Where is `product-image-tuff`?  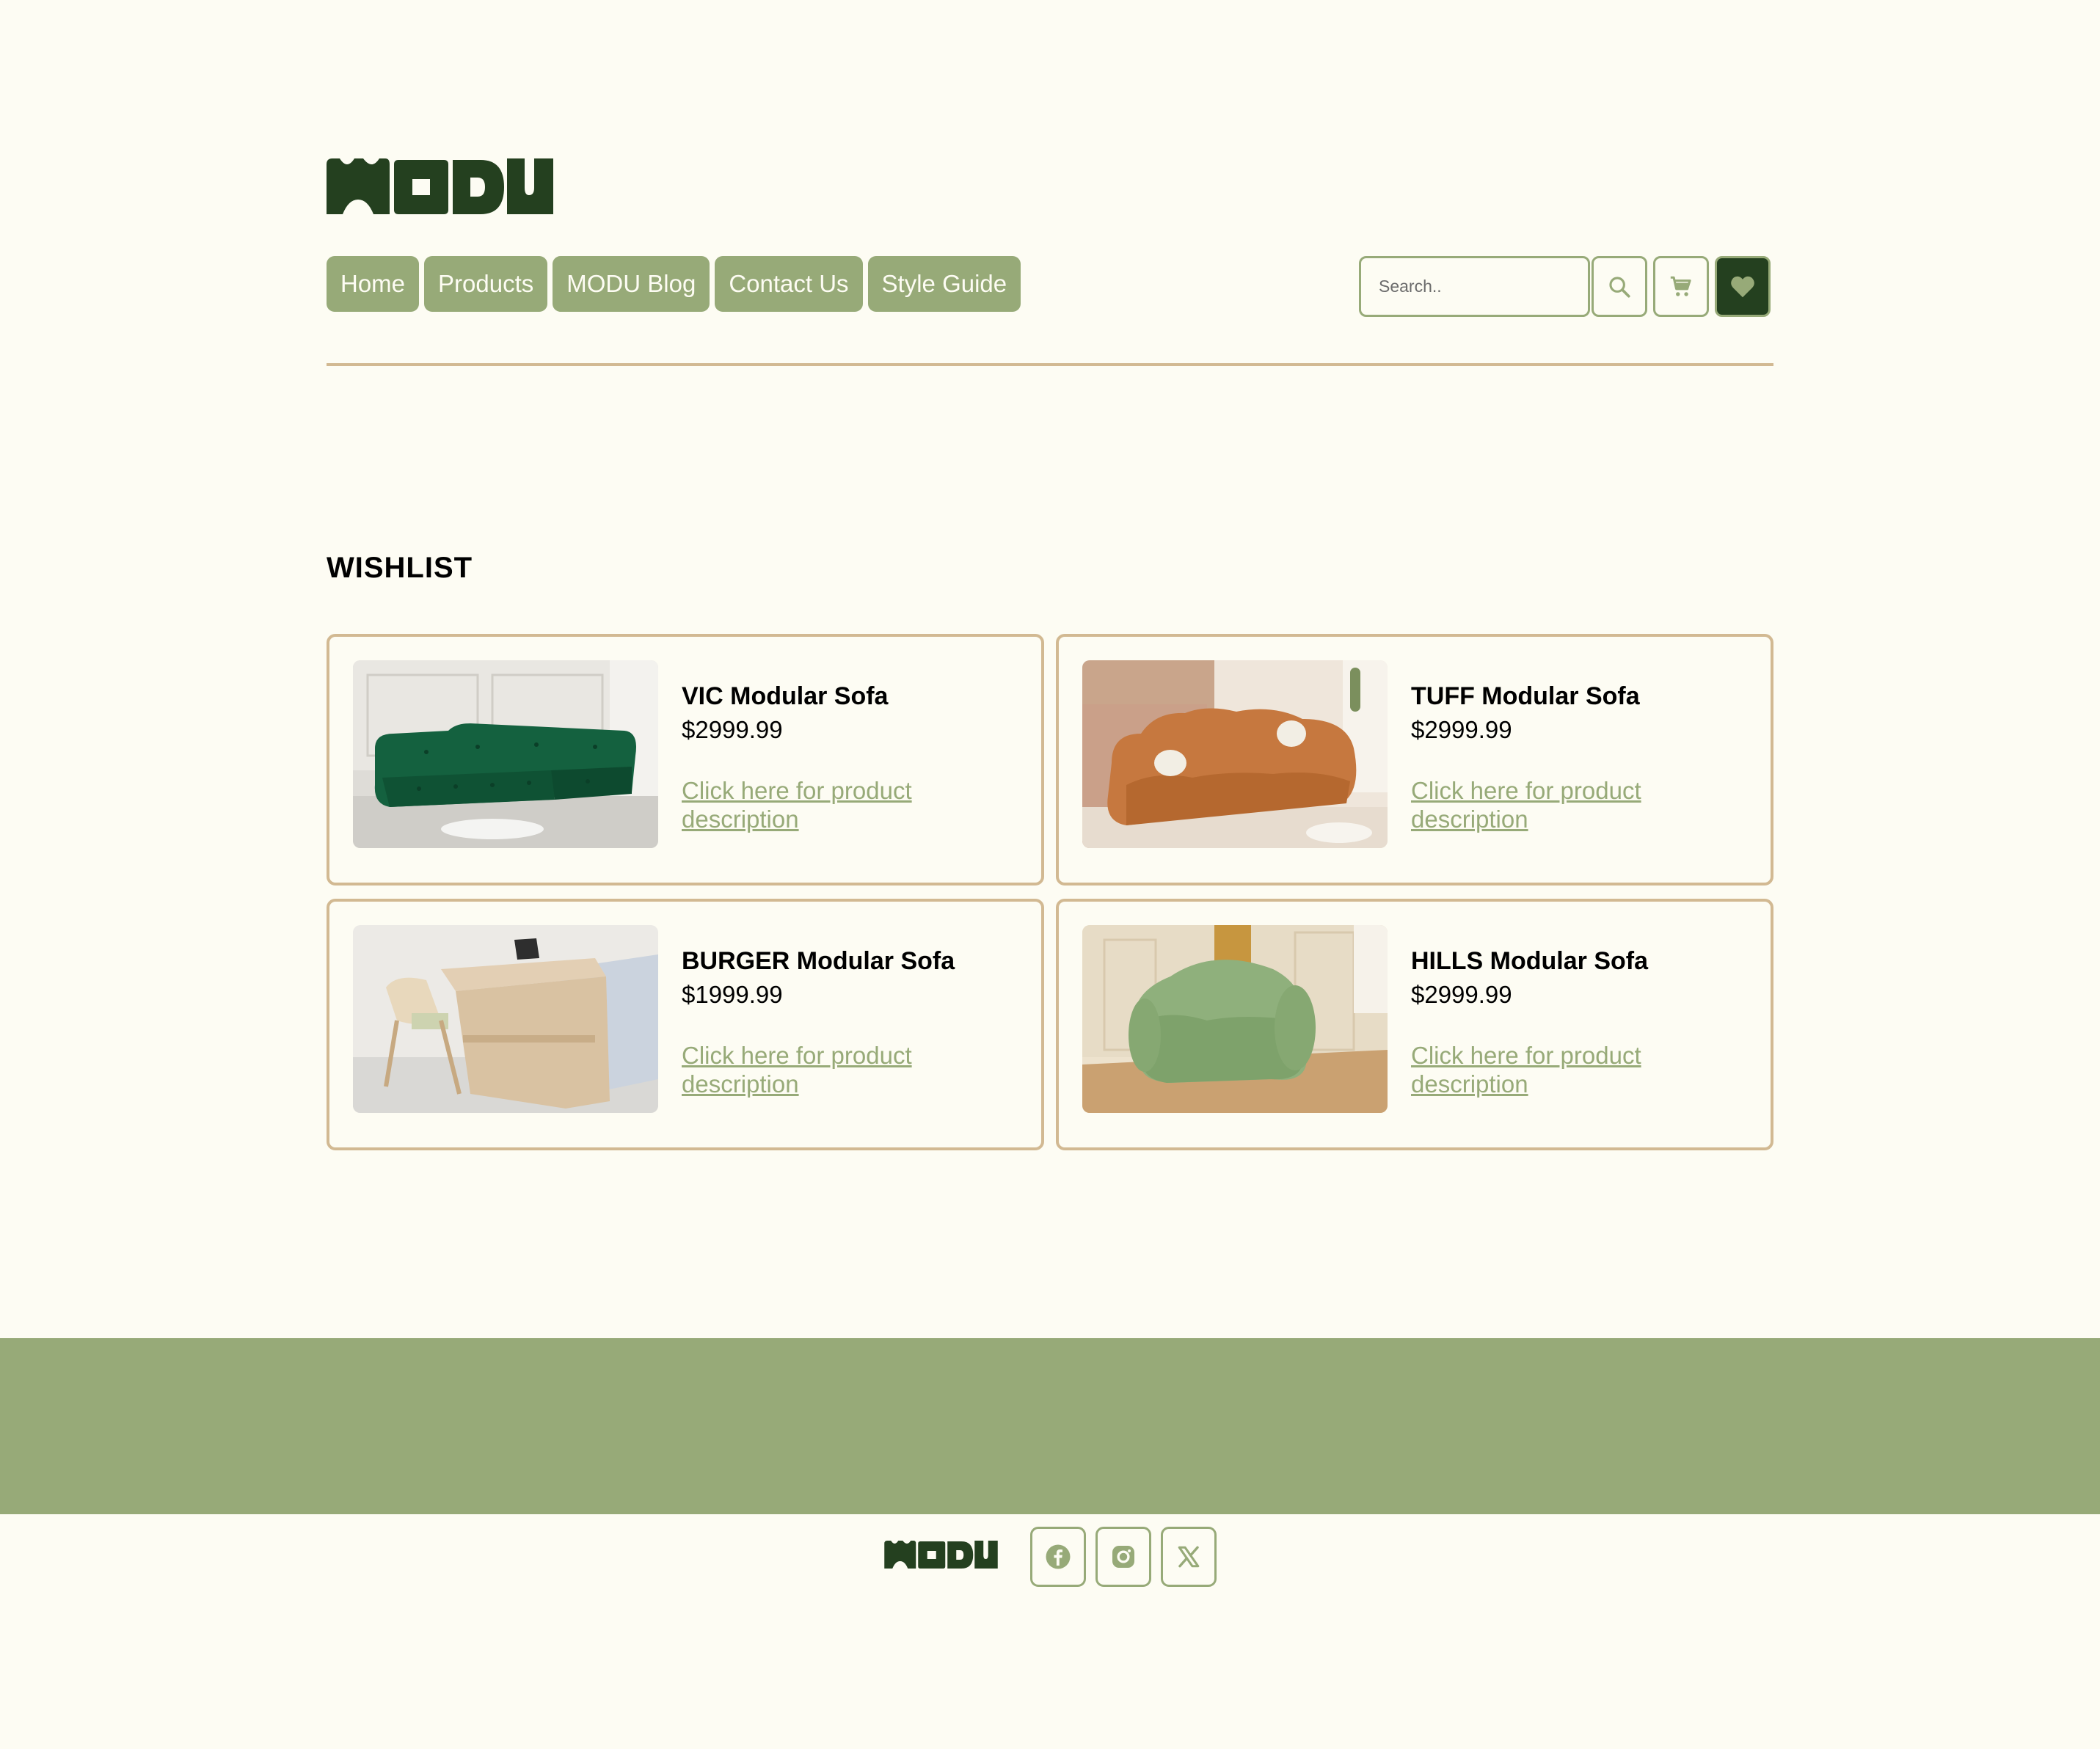
product-image-tuff is located at coordinates (1235, 754).